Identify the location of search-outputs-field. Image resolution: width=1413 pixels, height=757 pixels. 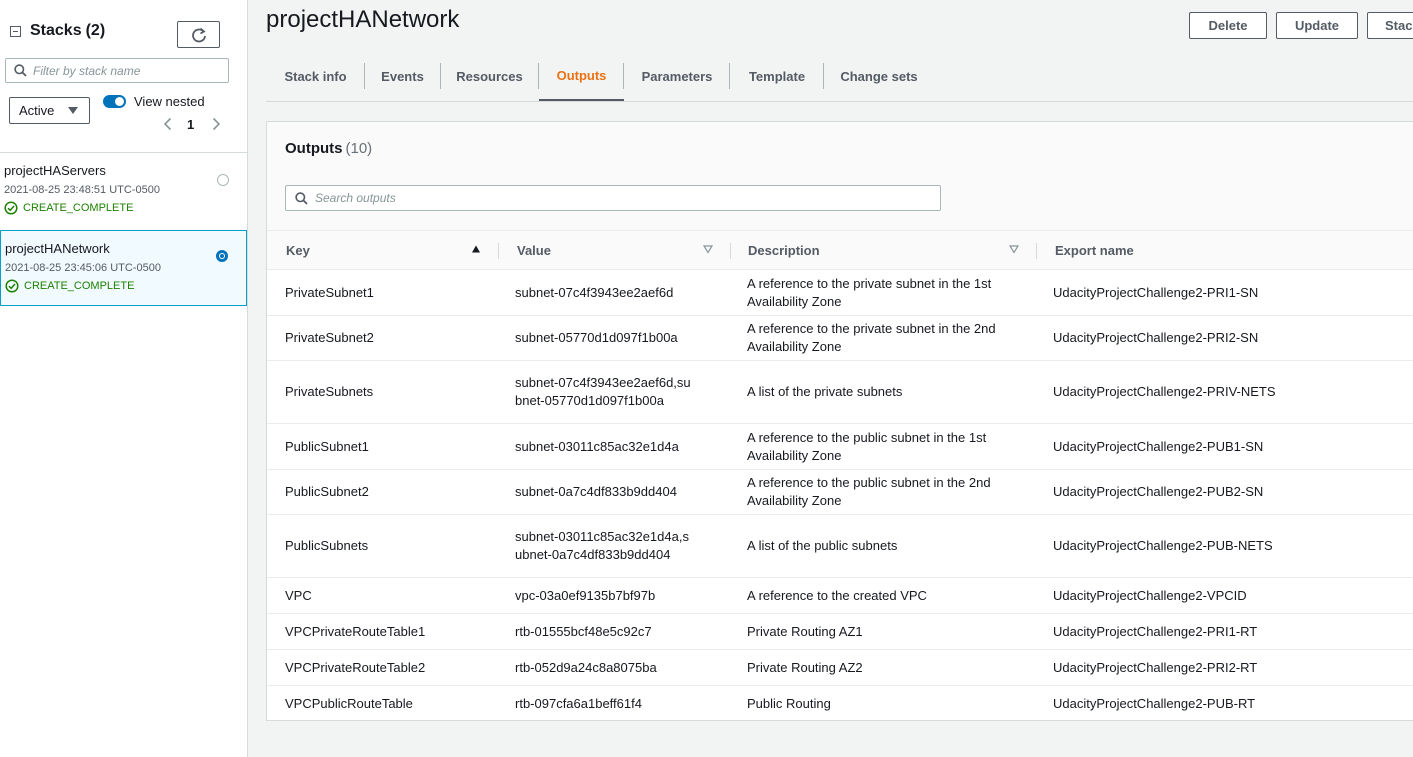
(613, 198).